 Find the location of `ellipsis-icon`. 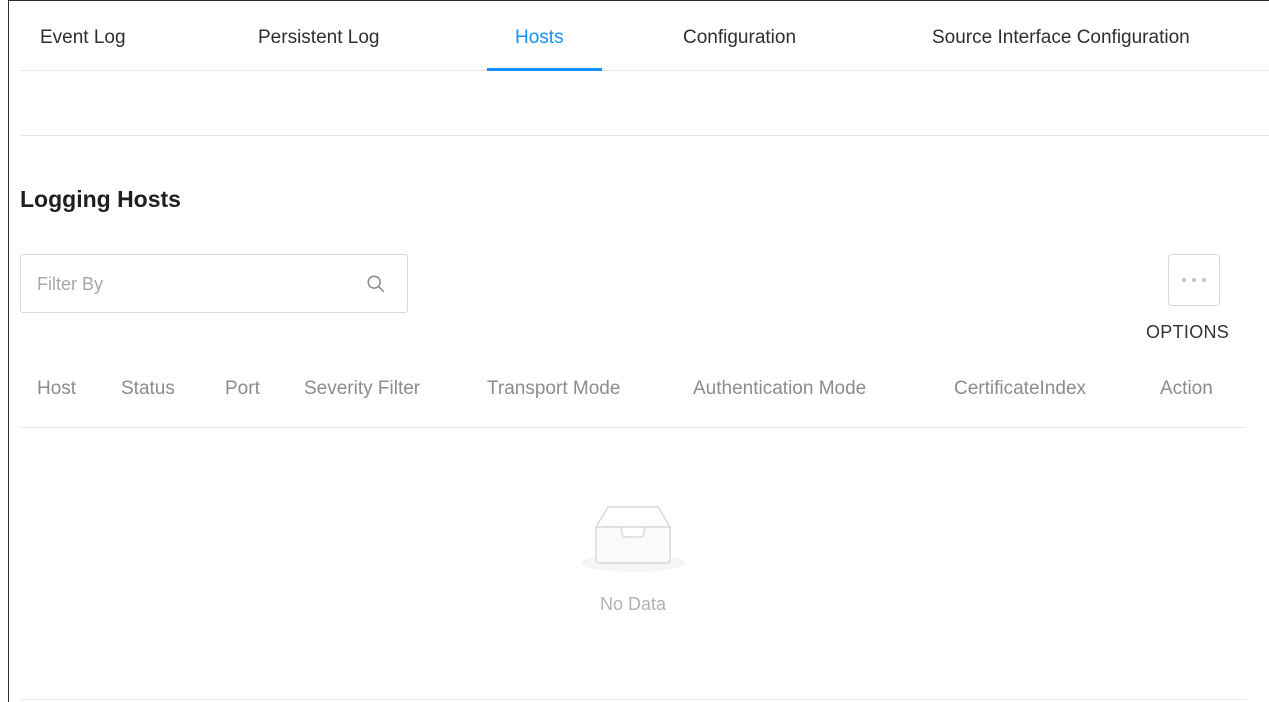

ellipsis-icon is located at coordinates (1194, 280).